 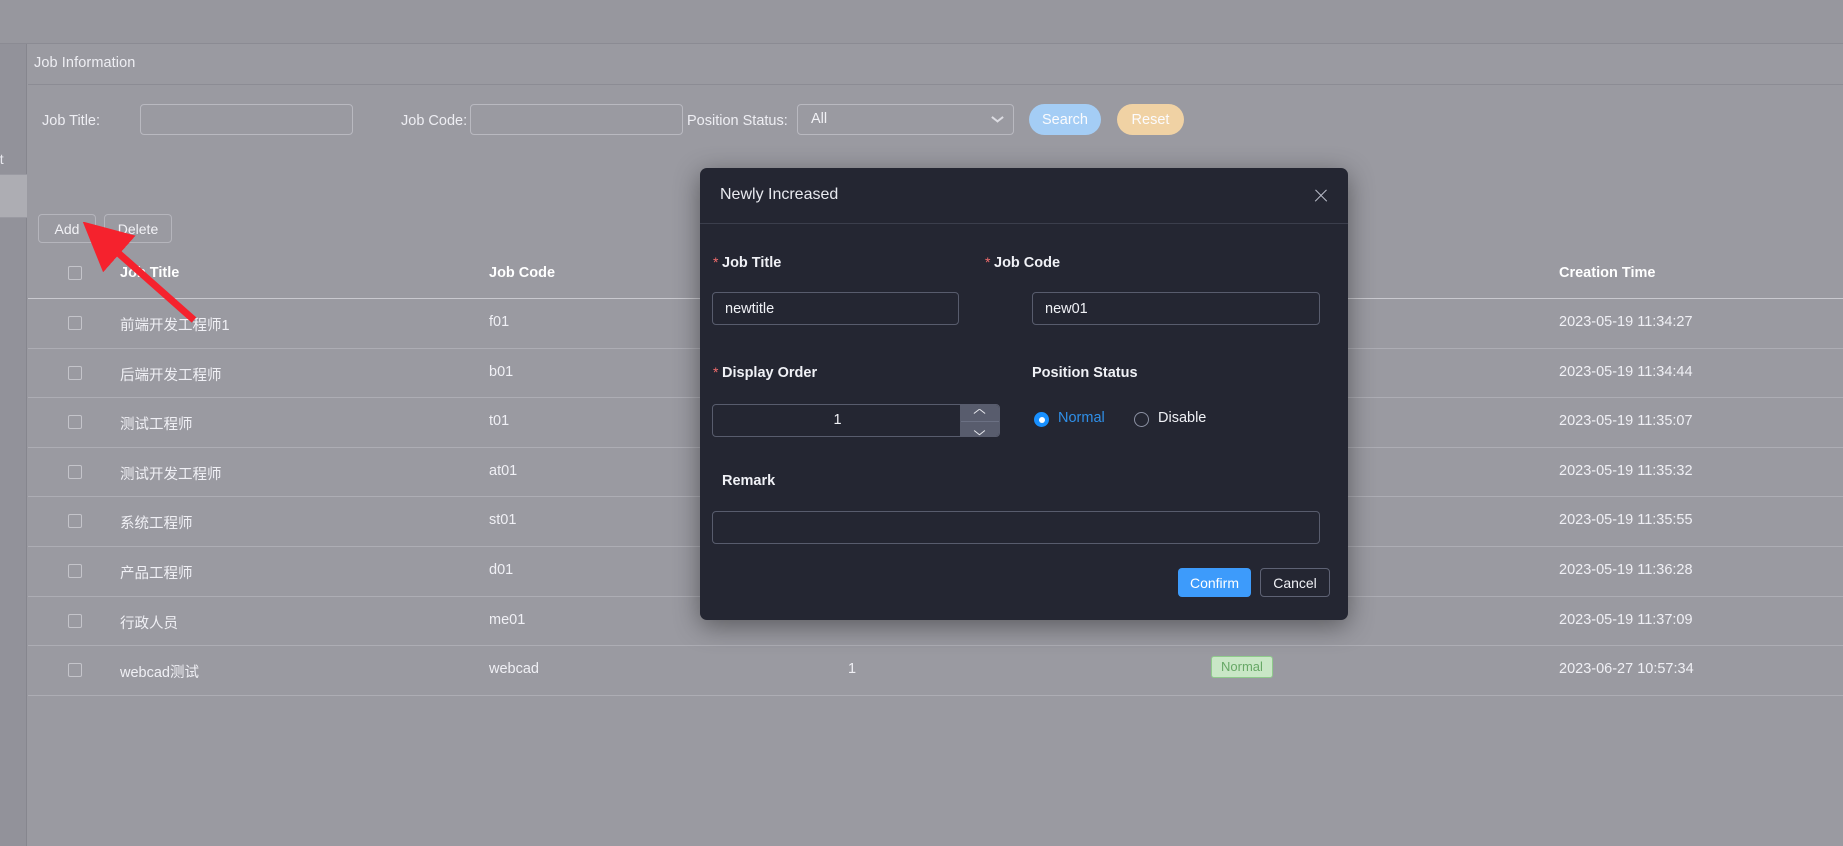 I want to click on cancel-button: Cancel, so click(x=1295, y=582).